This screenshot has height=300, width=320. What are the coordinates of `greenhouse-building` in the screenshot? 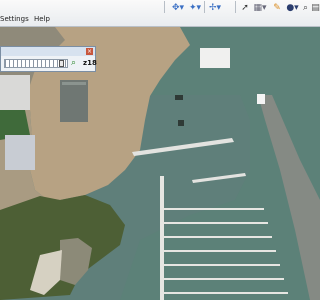 It's located at (20, 152).